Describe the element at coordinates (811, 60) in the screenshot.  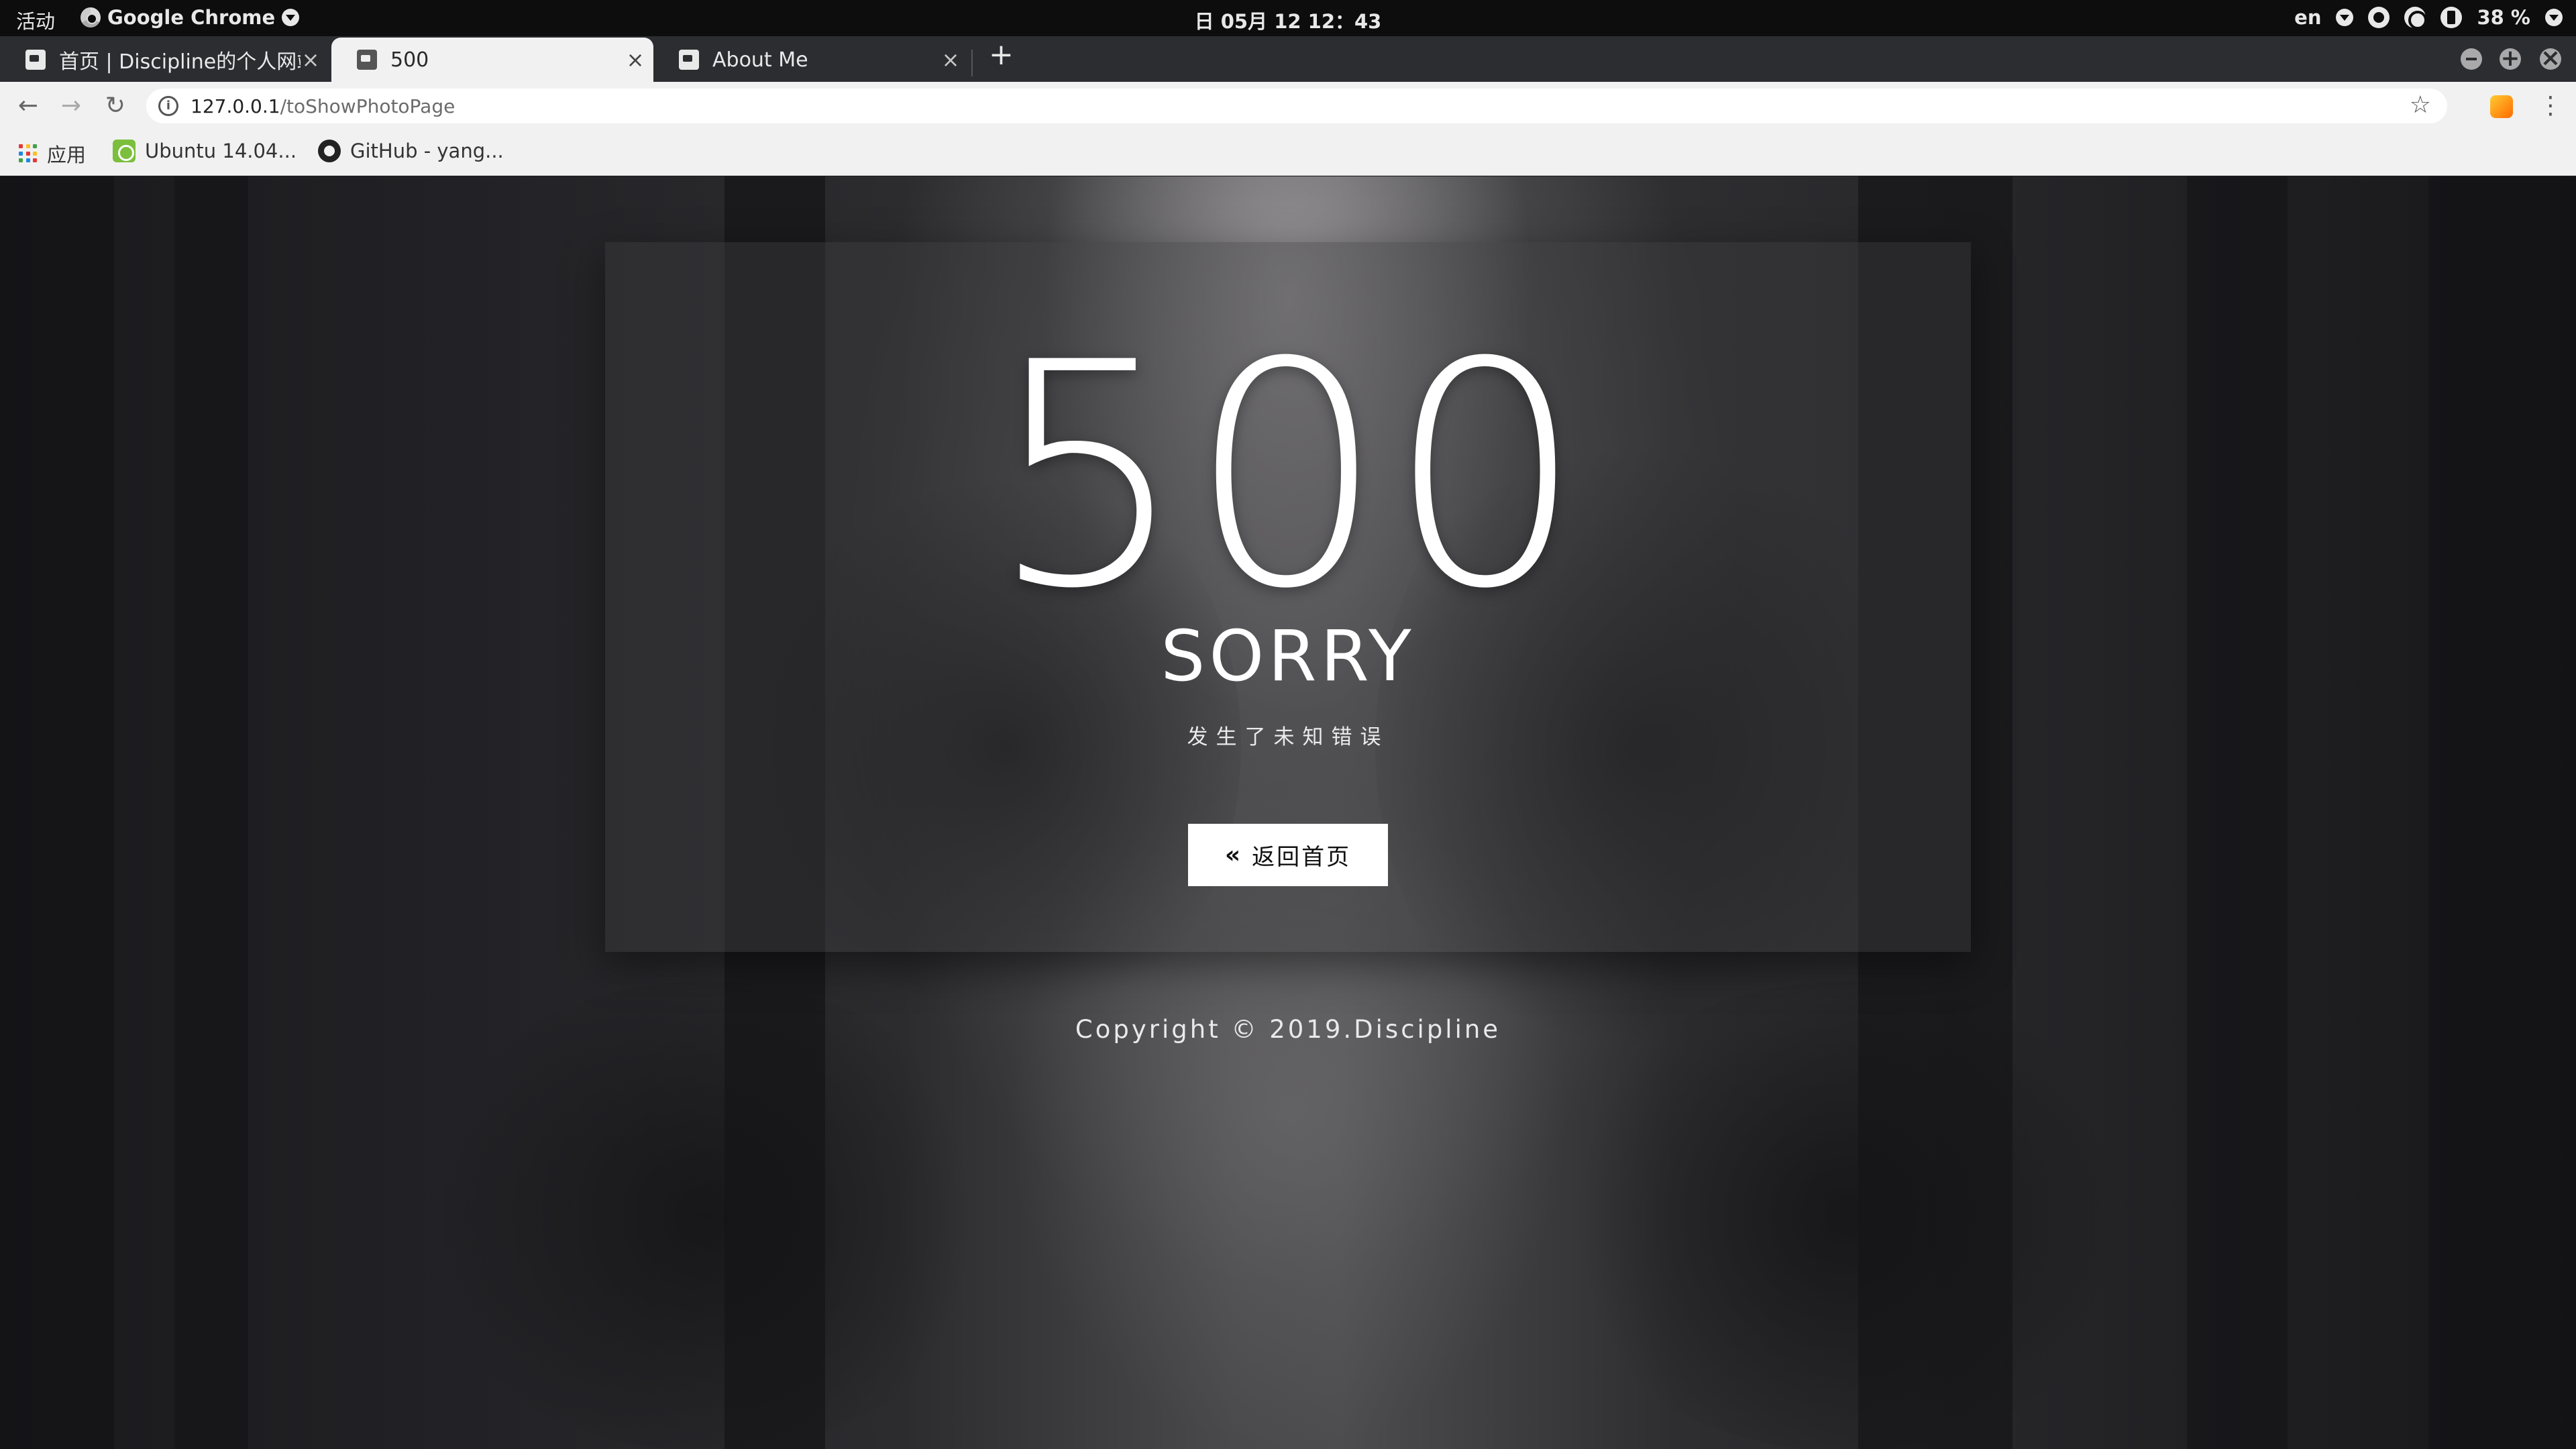
I see `tab-about-me: About Me ×` at that location.